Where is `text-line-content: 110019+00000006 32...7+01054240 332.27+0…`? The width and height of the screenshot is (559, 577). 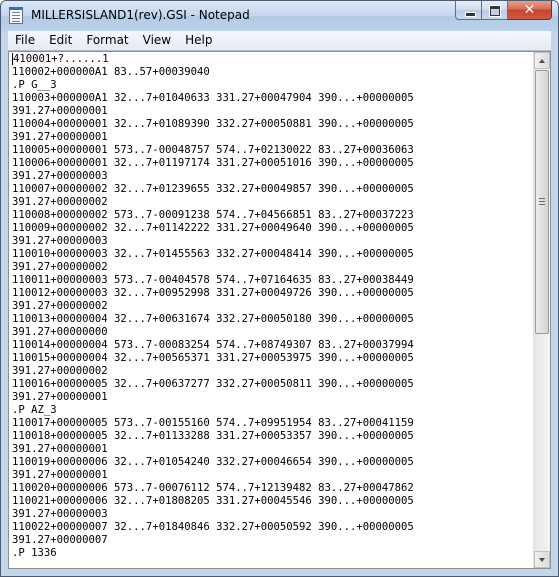
text-line-content: 110019+00000006 32...7+01054240 332.27+0… is located at coordinates (213, 462).